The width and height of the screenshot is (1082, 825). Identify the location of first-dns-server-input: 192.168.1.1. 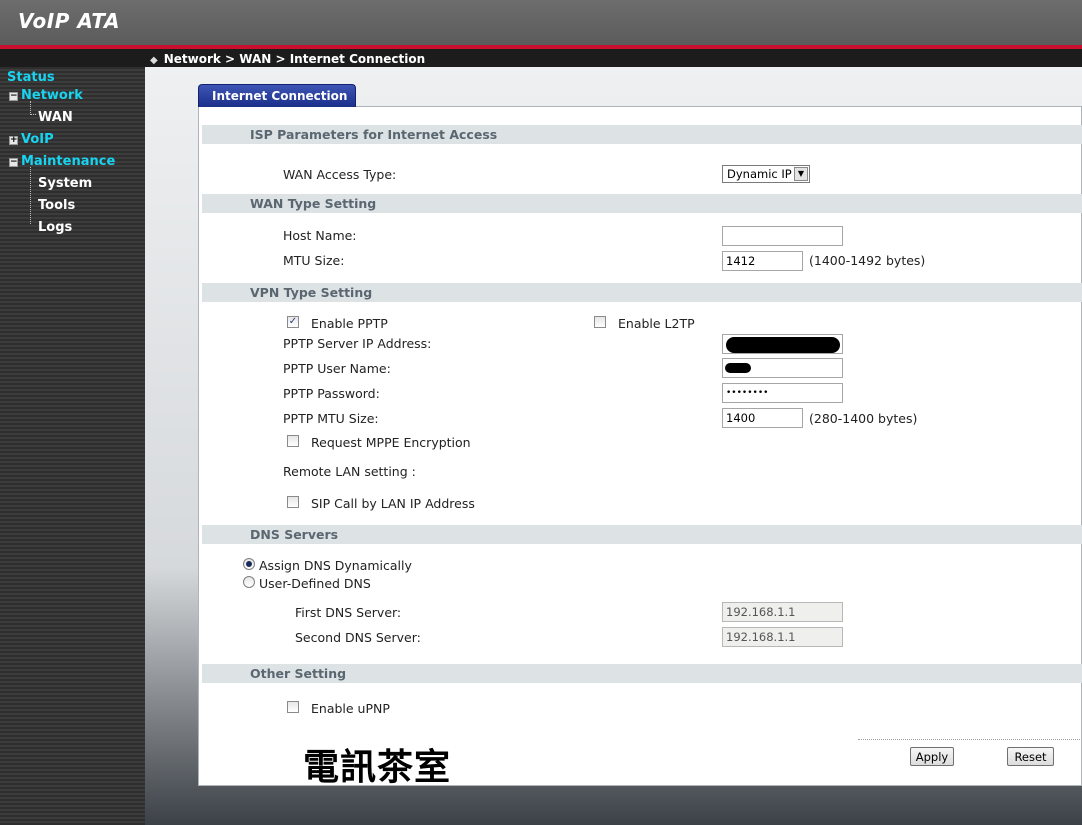
(782, 612).